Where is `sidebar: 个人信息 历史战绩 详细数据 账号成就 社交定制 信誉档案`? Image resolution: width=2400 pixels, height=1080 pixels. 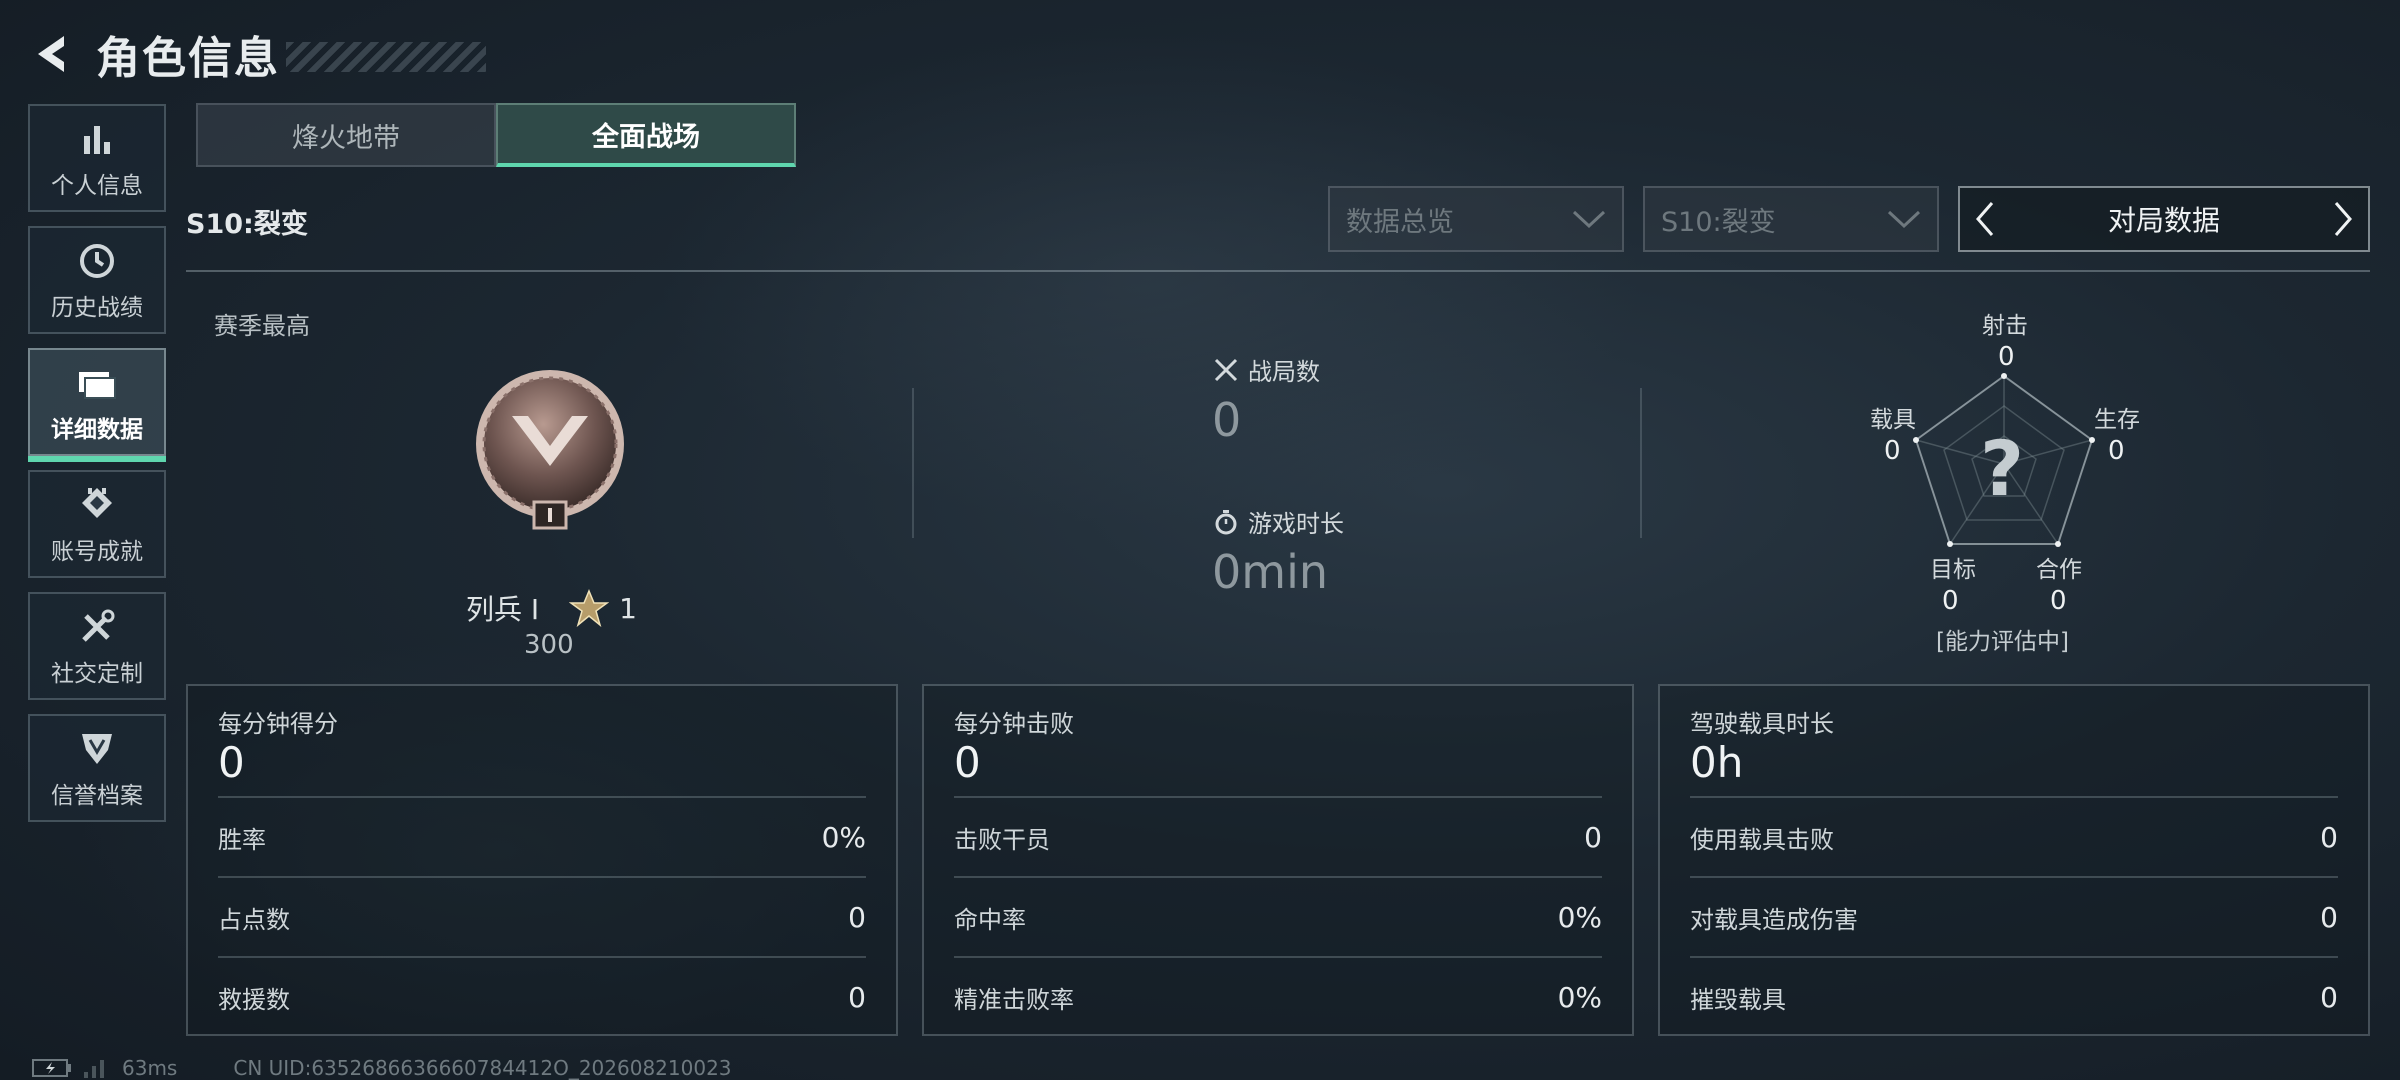 sidebar: 个人信息 历史战绩 详细数据 账号成就 社交定制 信誉档案 is located at coordinates (97, 470).